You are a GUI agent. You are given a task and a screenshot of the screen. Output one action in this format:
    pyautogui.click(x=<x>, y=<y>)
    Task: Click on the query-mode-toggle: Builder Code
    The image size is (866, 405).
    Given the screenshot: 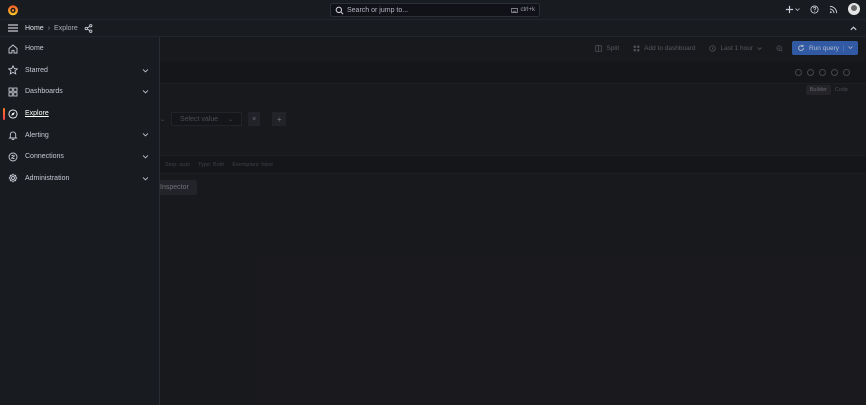 What is the action you would take?
    pyautogui.click(x=828, y=90)
    